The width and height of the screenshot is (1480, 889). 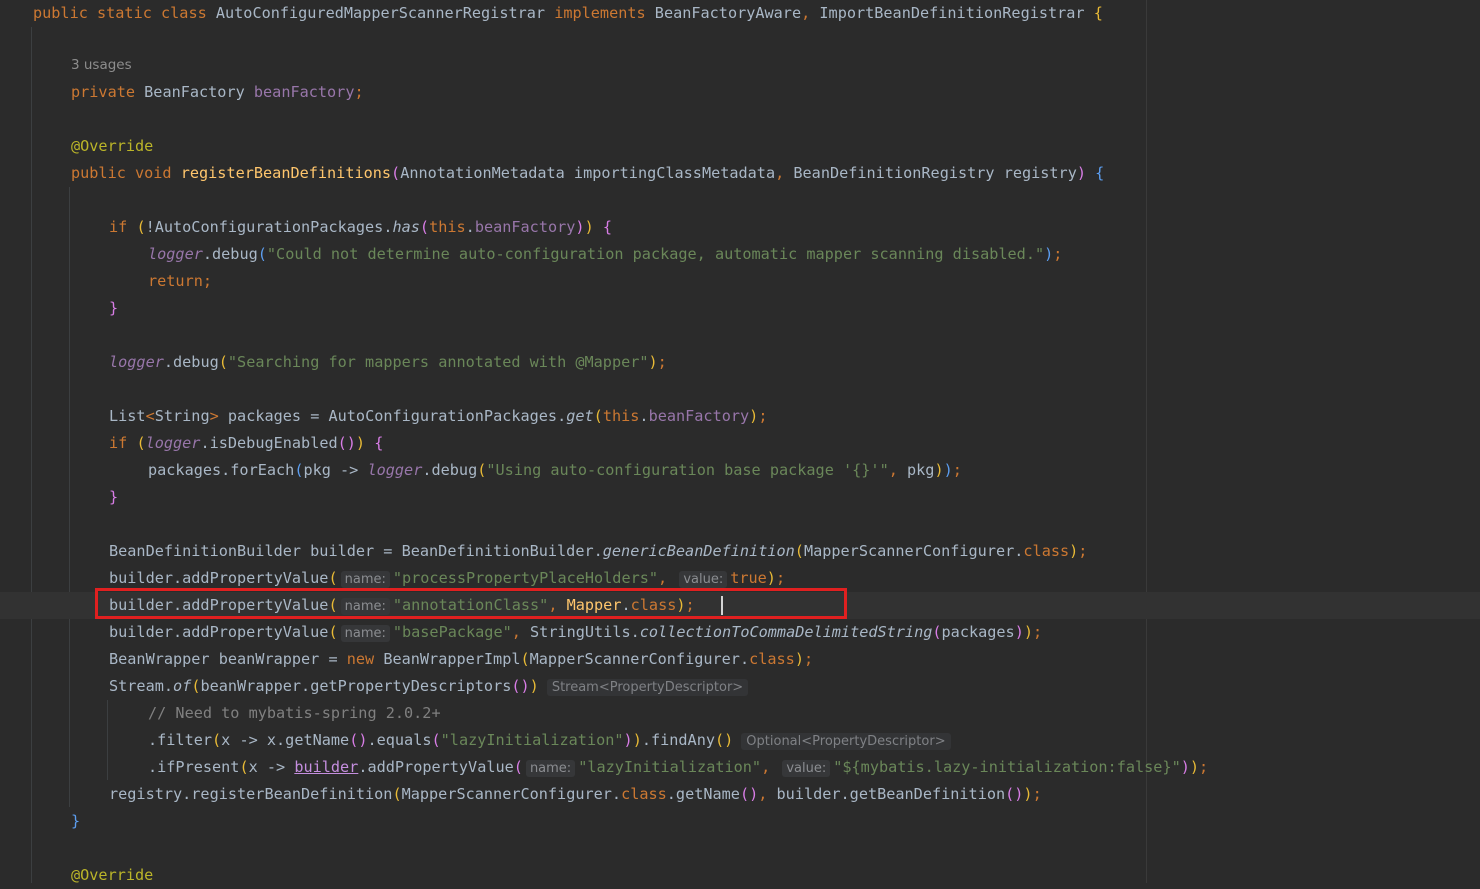 What do you see at coordinates (670, 767) in the screenshot?
I see `code-token: "lazyInitialization"` at bounding box center [670, 767].